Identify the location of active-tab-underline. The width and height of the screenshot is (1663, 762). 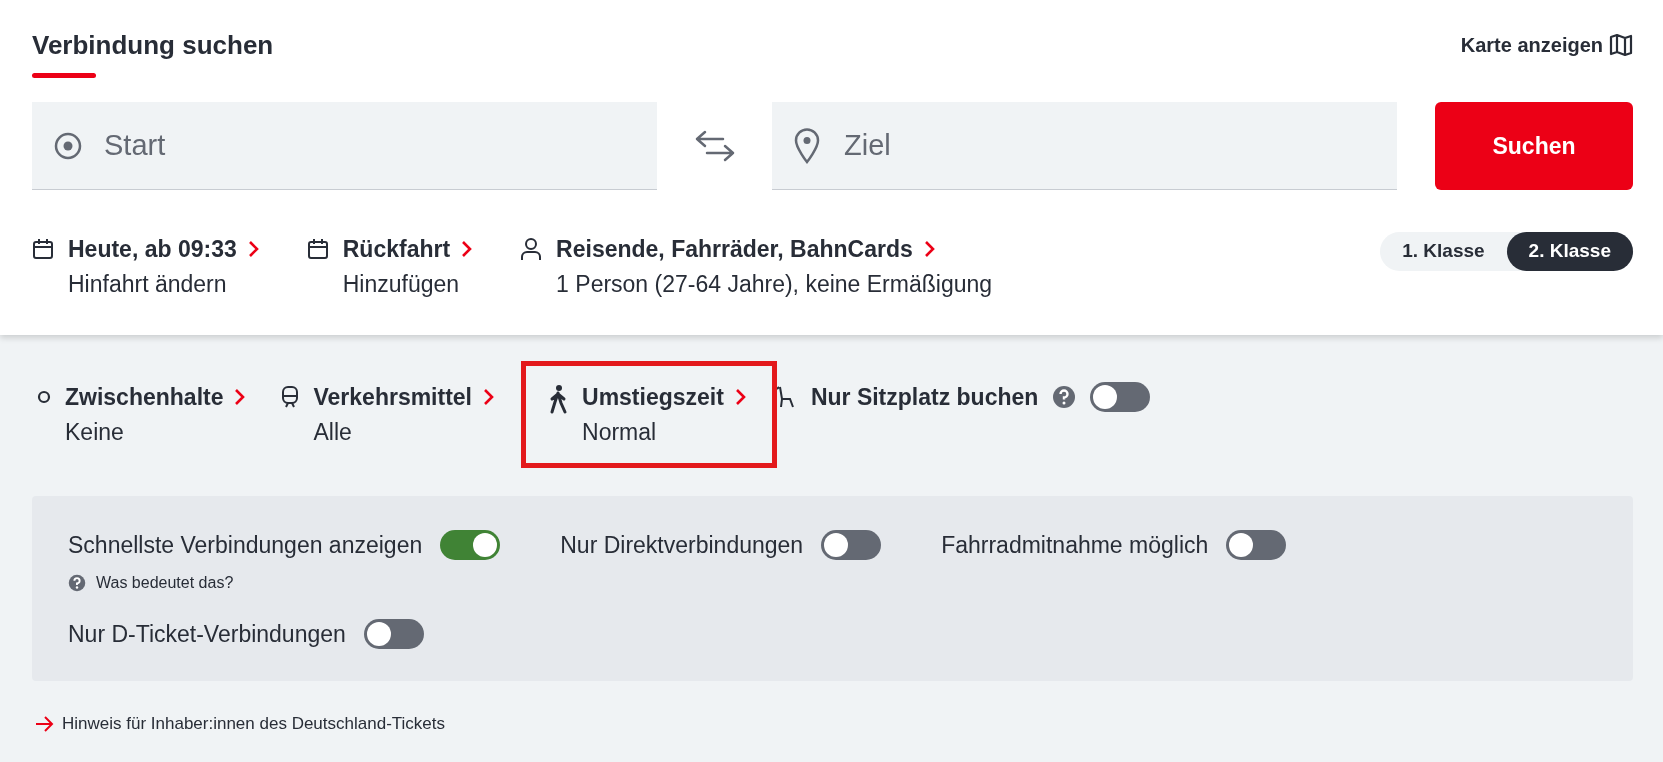
(64, 76).